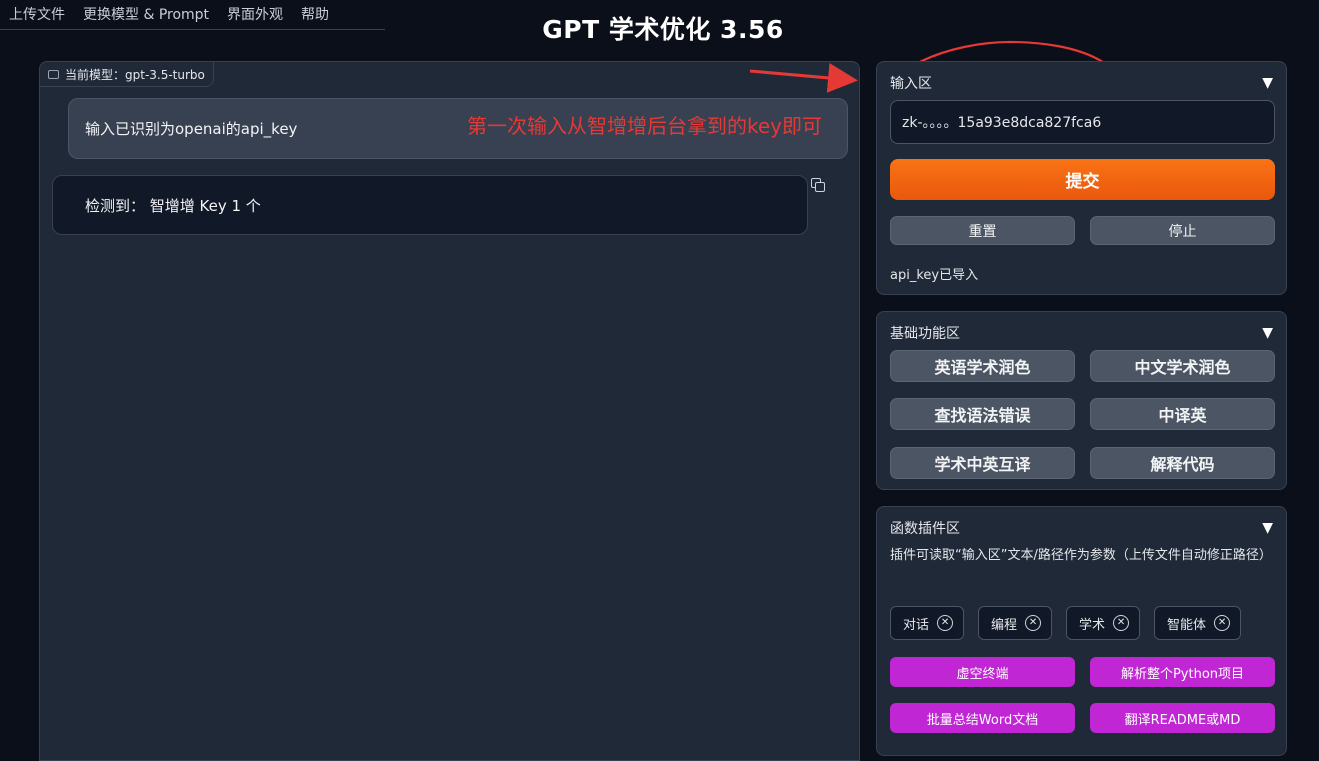  I want to click on submit-button: 提交, so click(1082, 179).